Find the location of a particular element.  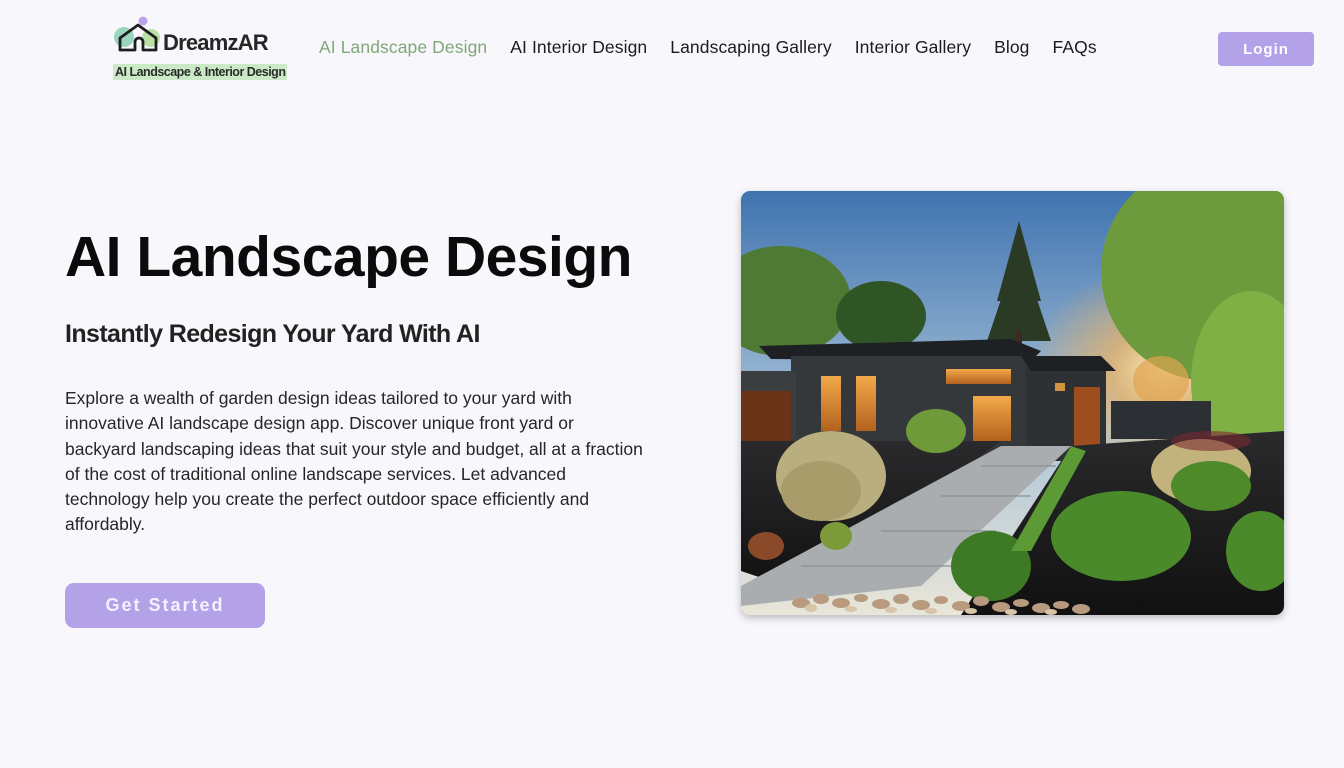

nav-interior-gallery: Interior Gallery is located at coordinates (913, 47).